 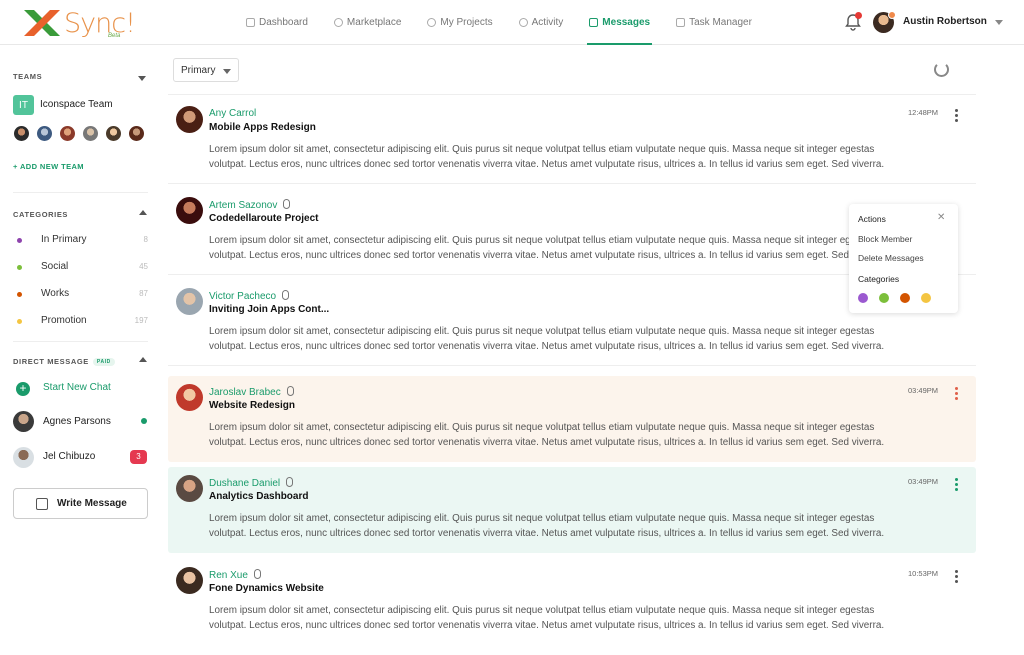 What do you see at coordinates (64, 239) in the screenshot?
I see `category-label: In Primary` at bounding box center [64, 239].